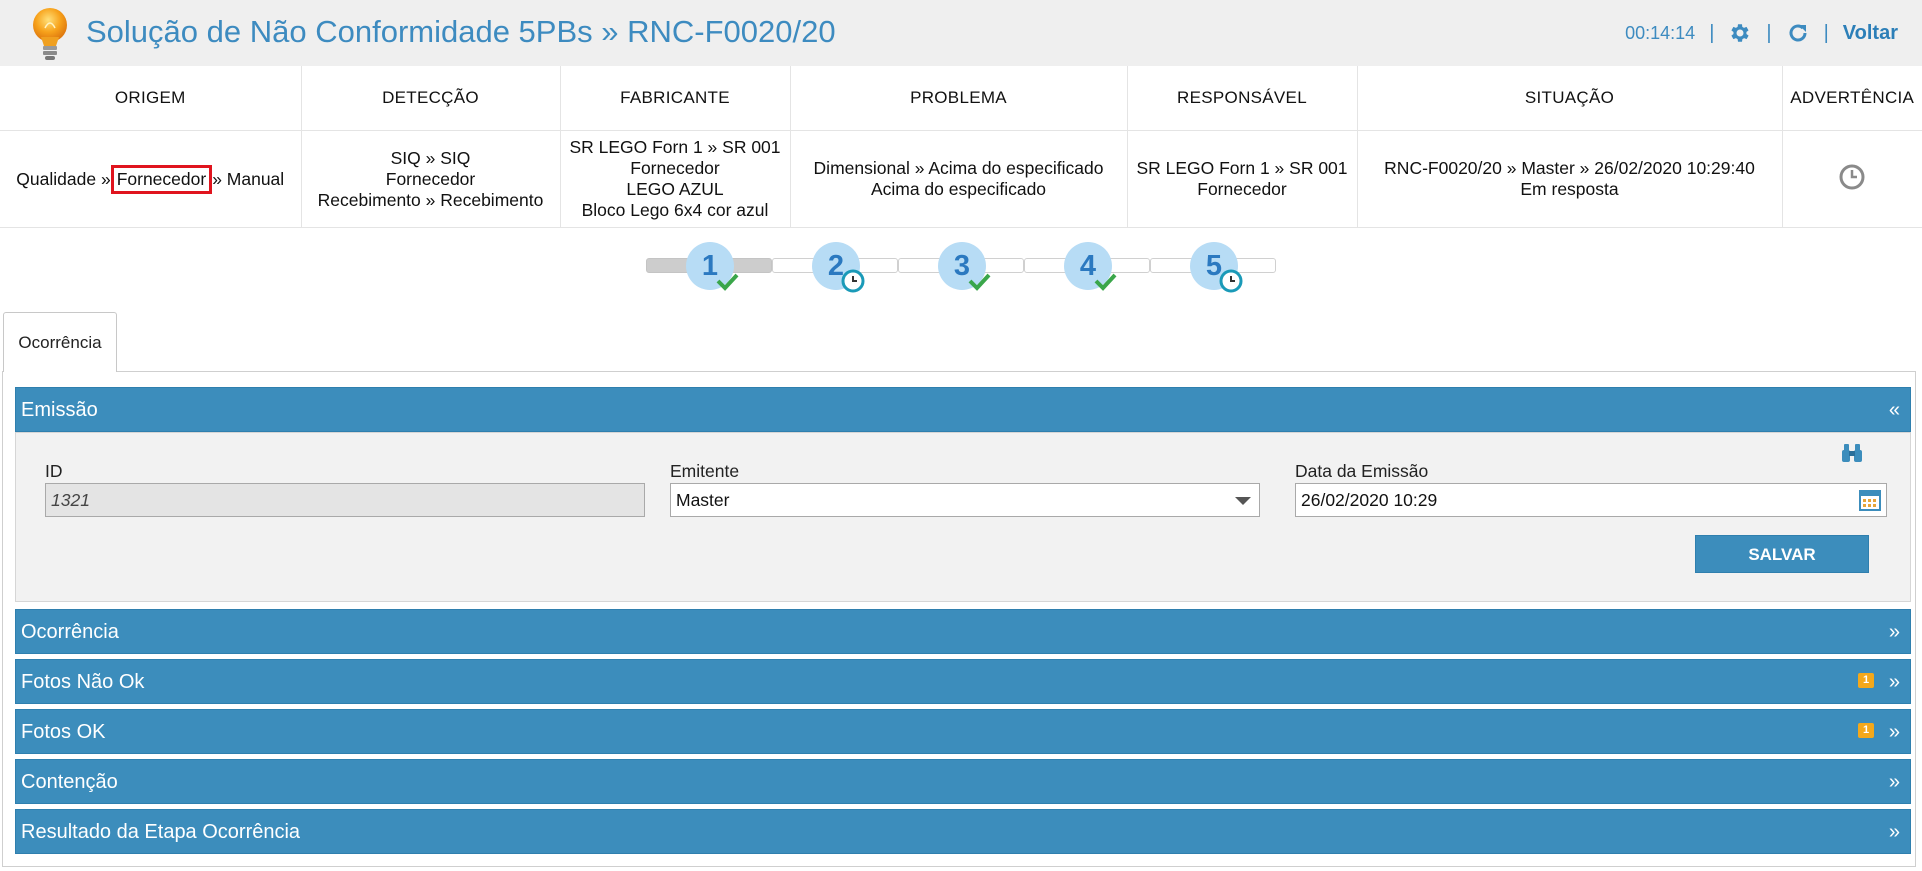  I want to click on origem-part: » Manual, so click(248, 178).